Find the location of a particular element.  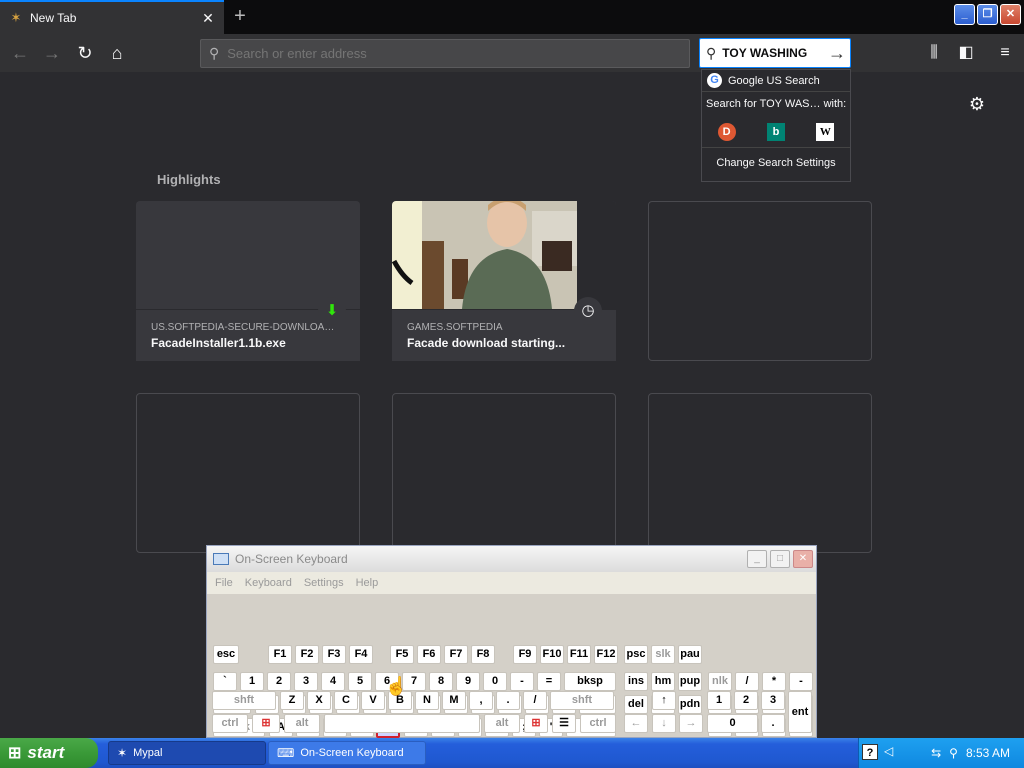

key: = is located at coordinates (549, 681).